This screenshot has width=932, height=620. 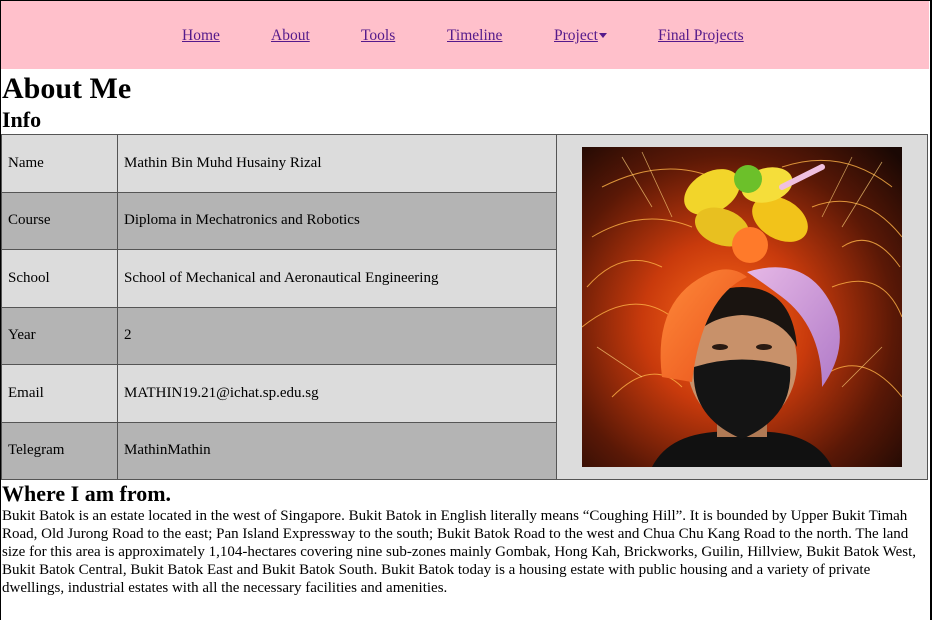 I want to click on info-label-telegram: Telegram, so click(x=59, y=450).